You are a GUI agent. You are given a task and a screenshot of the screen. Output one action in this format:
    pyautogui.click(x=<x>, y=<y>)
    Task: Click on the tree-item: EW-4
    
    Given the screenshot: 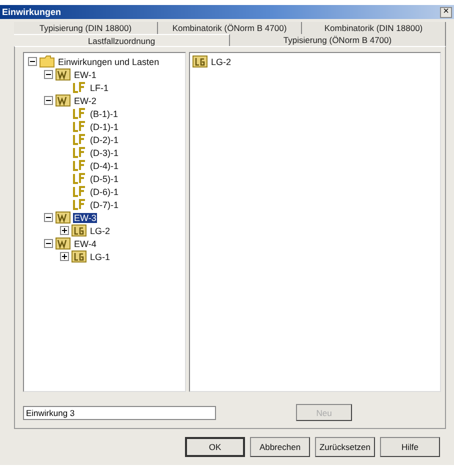 What is the action you would take?
    pyautogui.click(x=85, y=243)
    